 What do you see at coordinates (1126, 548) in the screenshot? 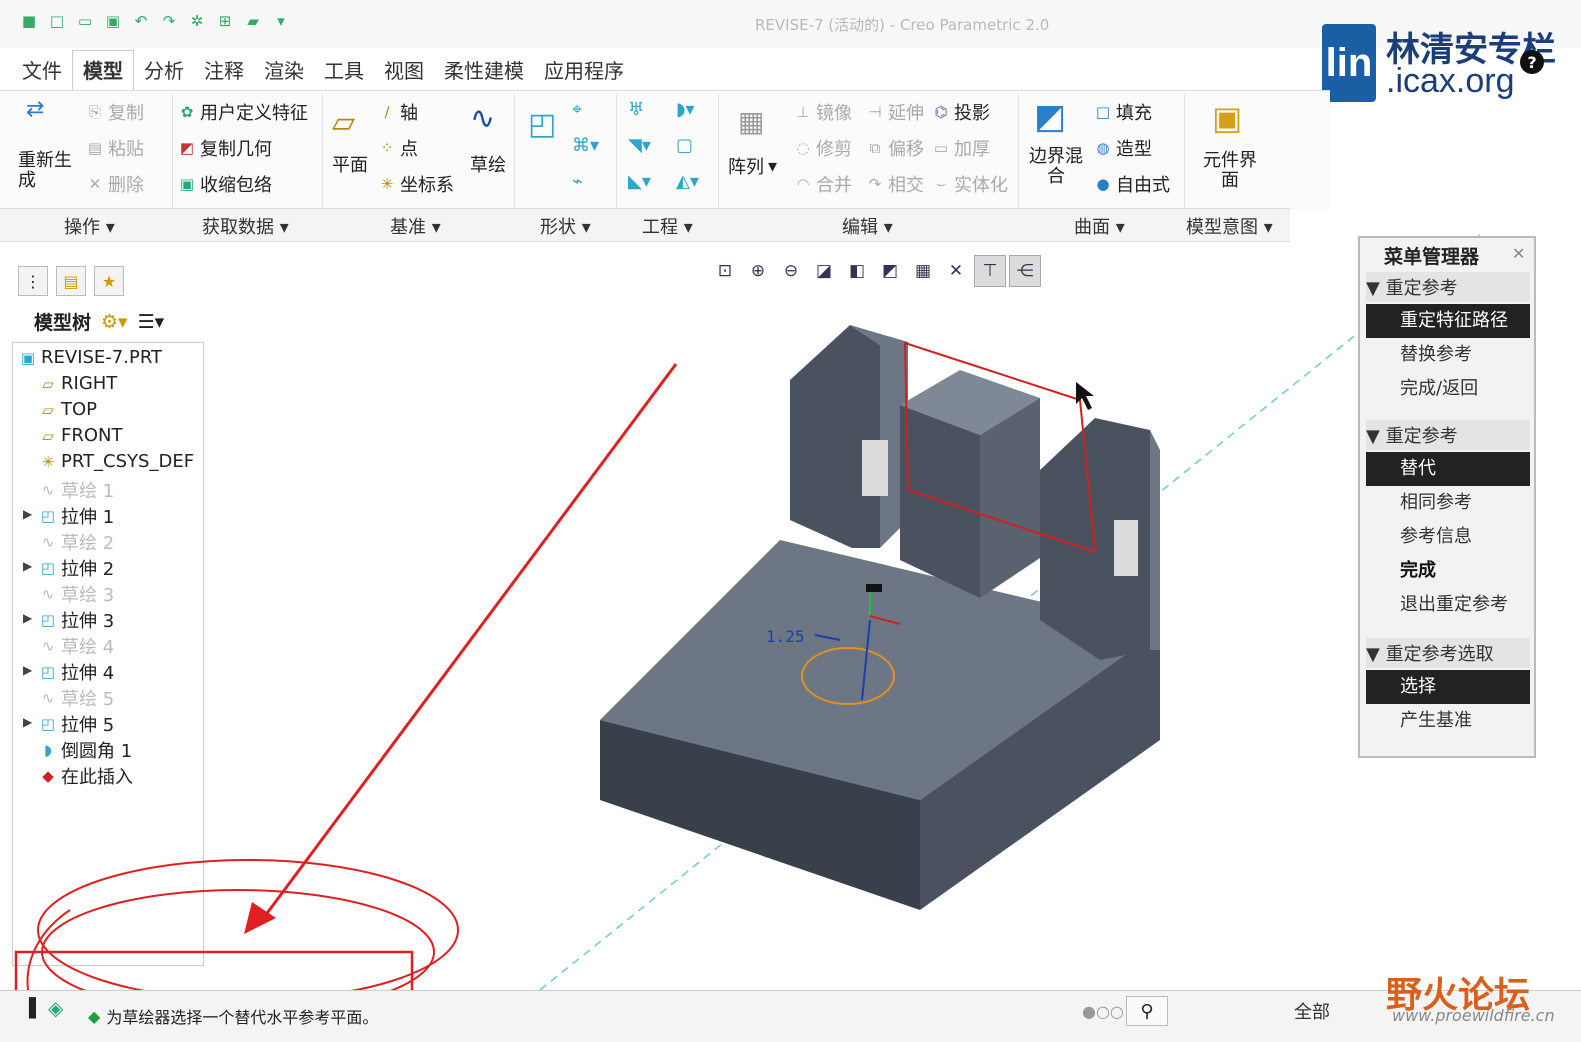
I see `right-bracket-hole` at bounding box center [1126, 548].